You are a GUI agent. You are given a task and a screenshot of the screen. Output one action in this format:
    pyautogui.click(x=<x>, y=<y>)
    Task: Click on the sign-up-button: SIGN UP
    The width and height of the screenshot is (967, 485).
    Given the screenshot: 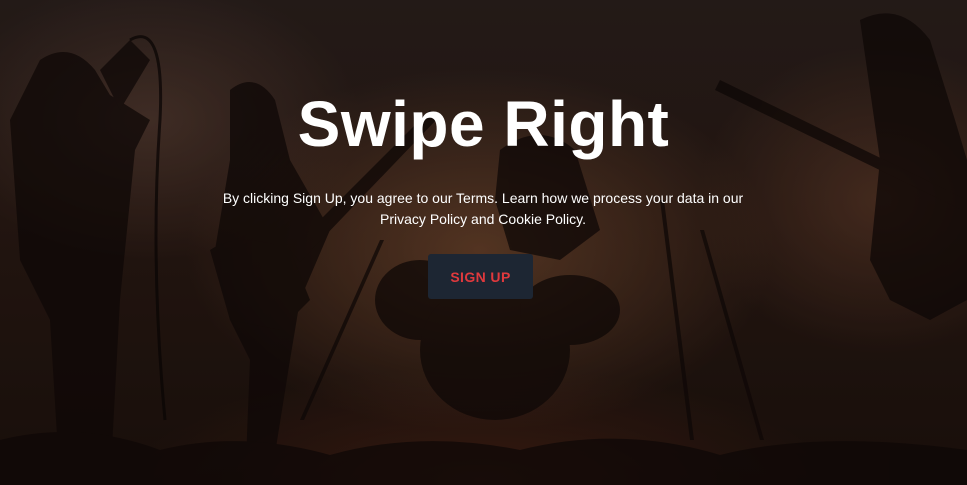 What is the action you would take?
    pyautogui.click(x=480, y=276)
    